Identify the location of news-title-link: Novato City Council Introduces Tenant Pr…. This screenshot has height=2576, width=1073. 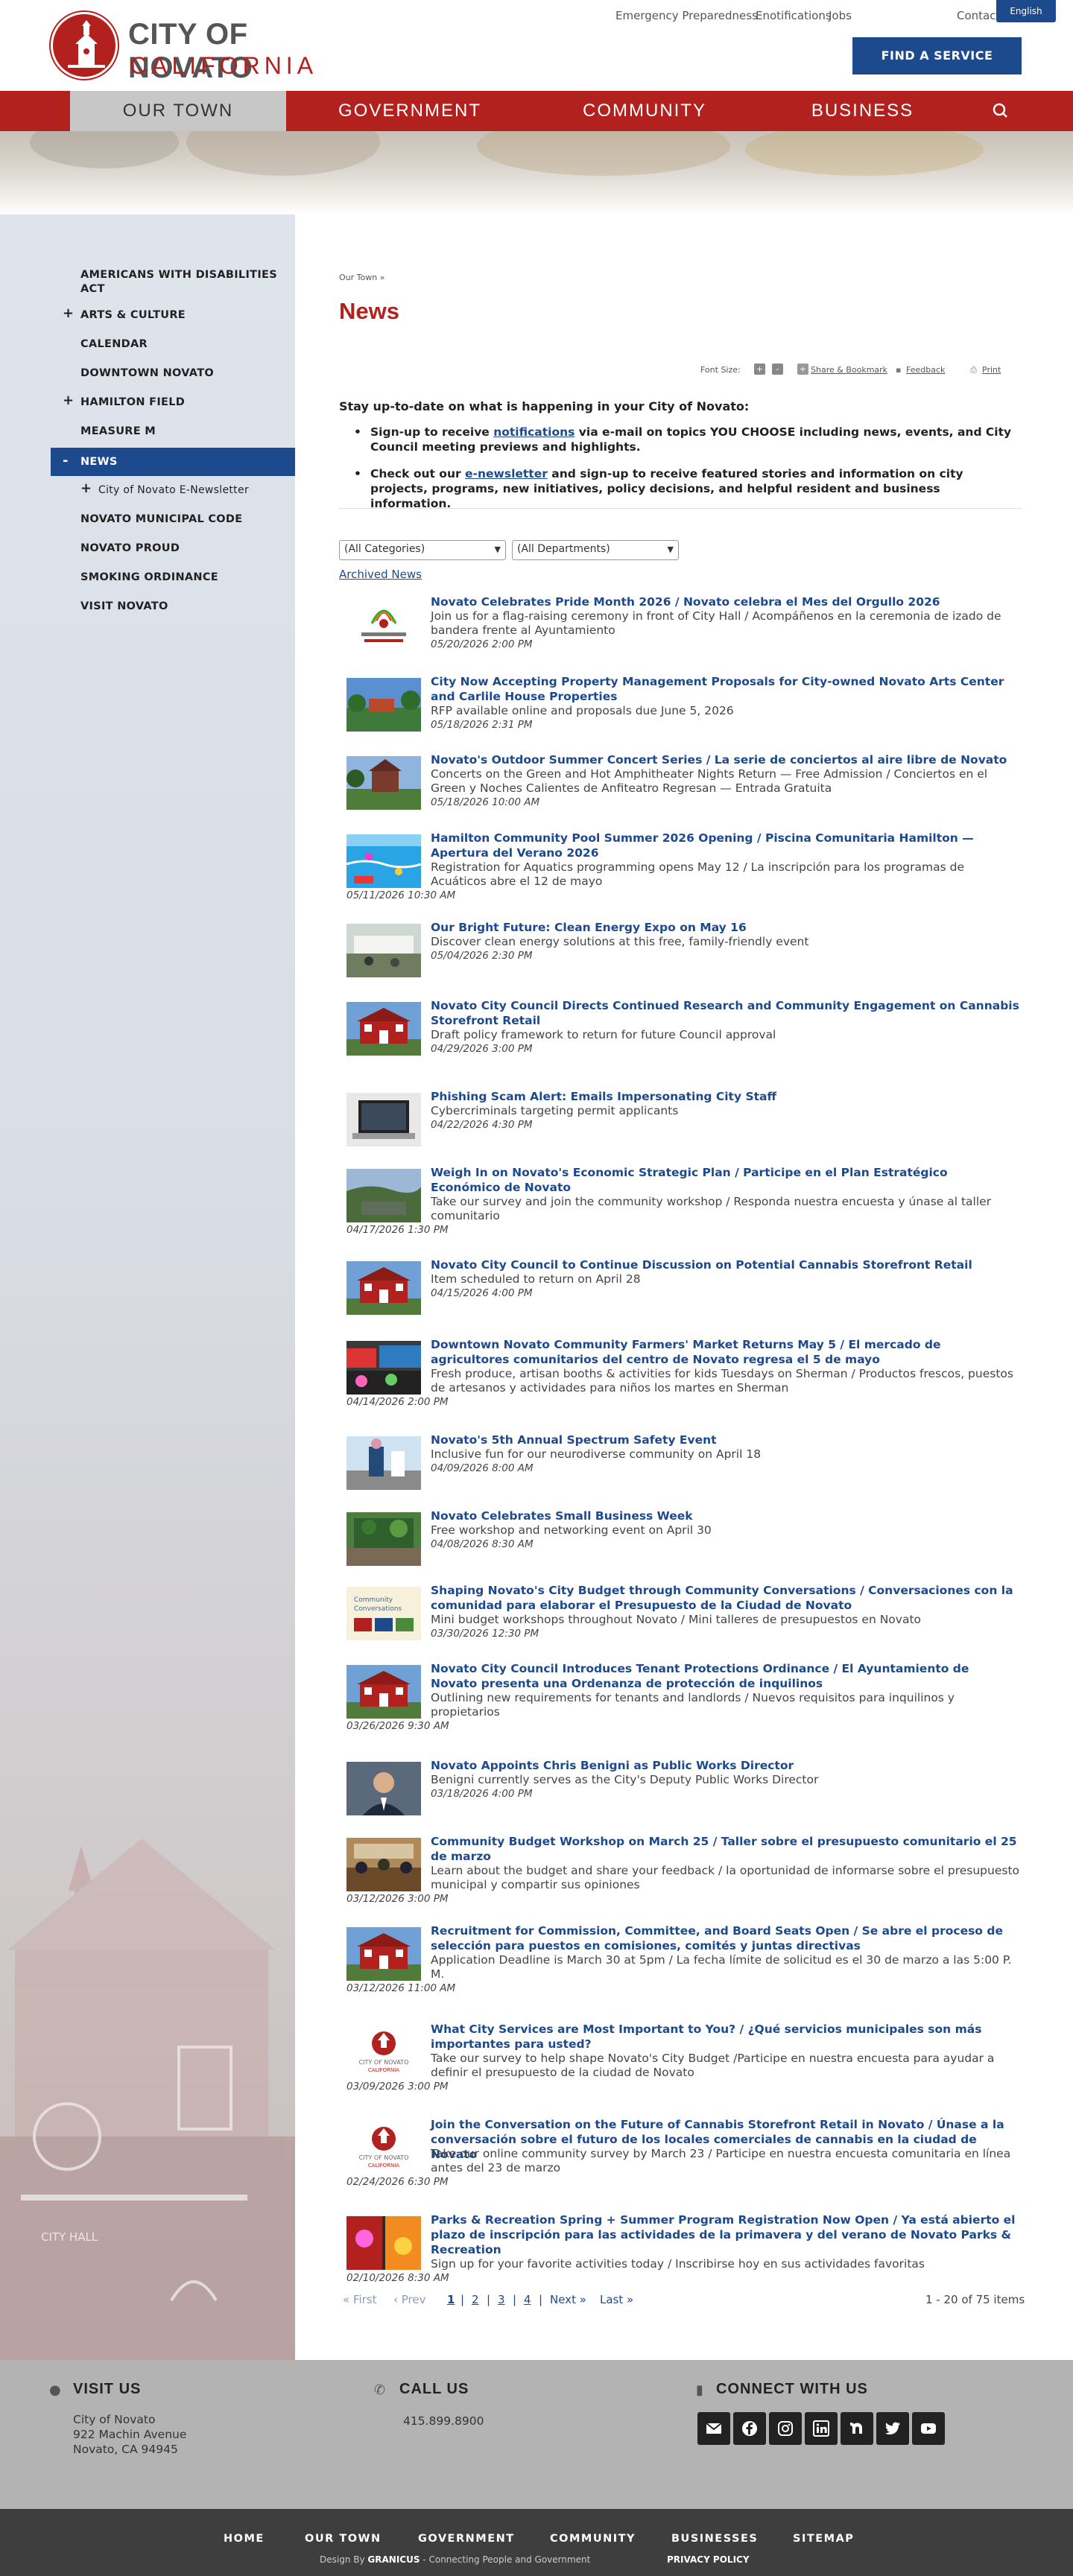
(725, 1676).